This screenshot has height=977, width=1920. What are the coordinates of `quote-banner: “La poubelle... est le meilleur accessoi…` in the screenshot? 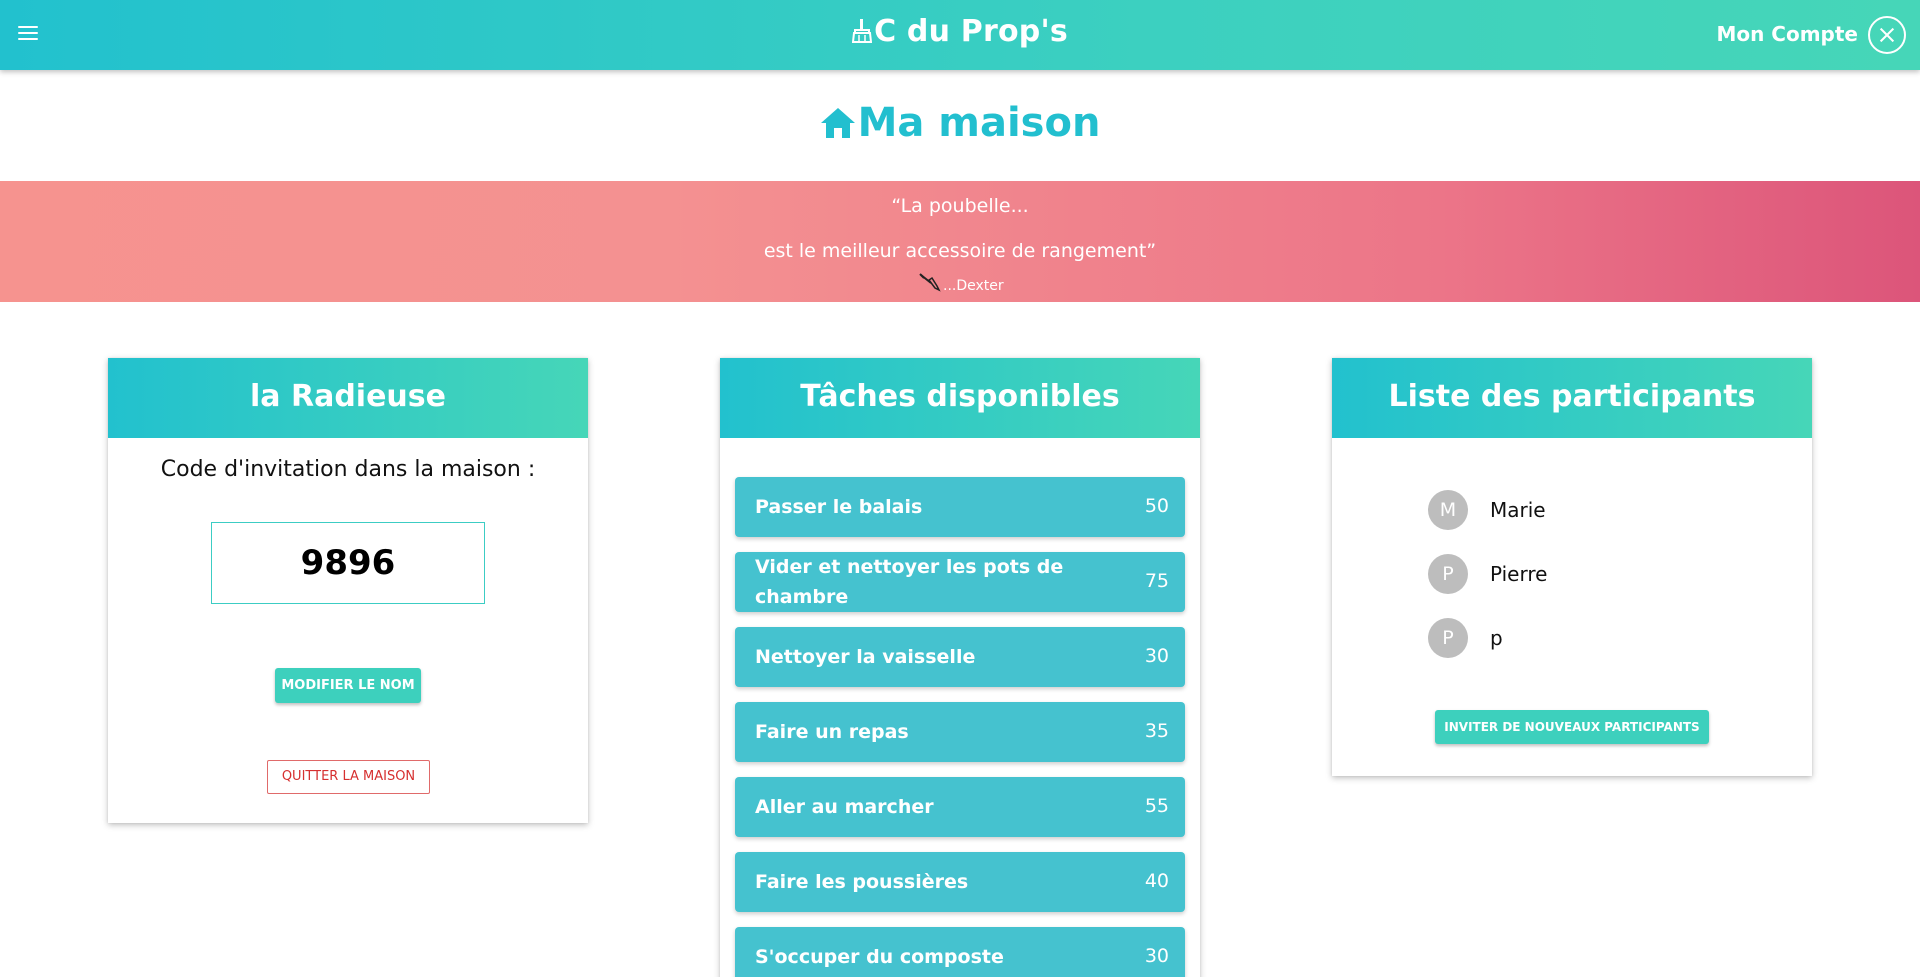 It's located at (960, 241).